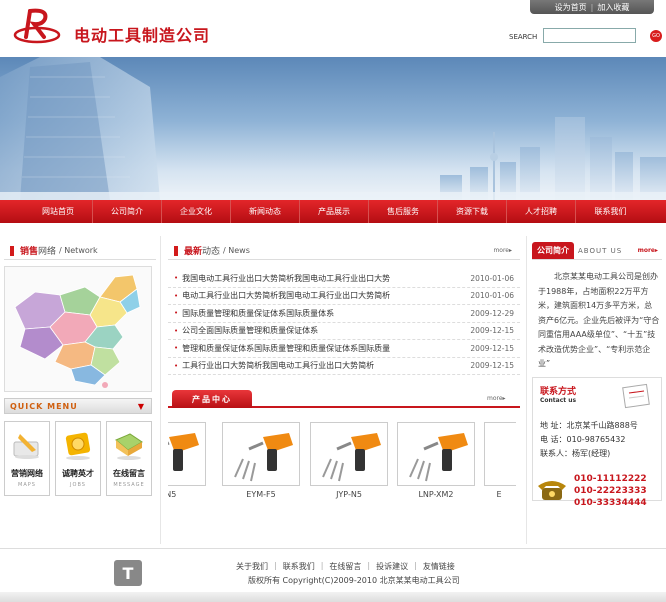 This screenshot has width=666, height=602. What do you see at coordinates (236, 250) in the screenshot?
I see `news-title-en: / News` at bounding box center [236, 250].